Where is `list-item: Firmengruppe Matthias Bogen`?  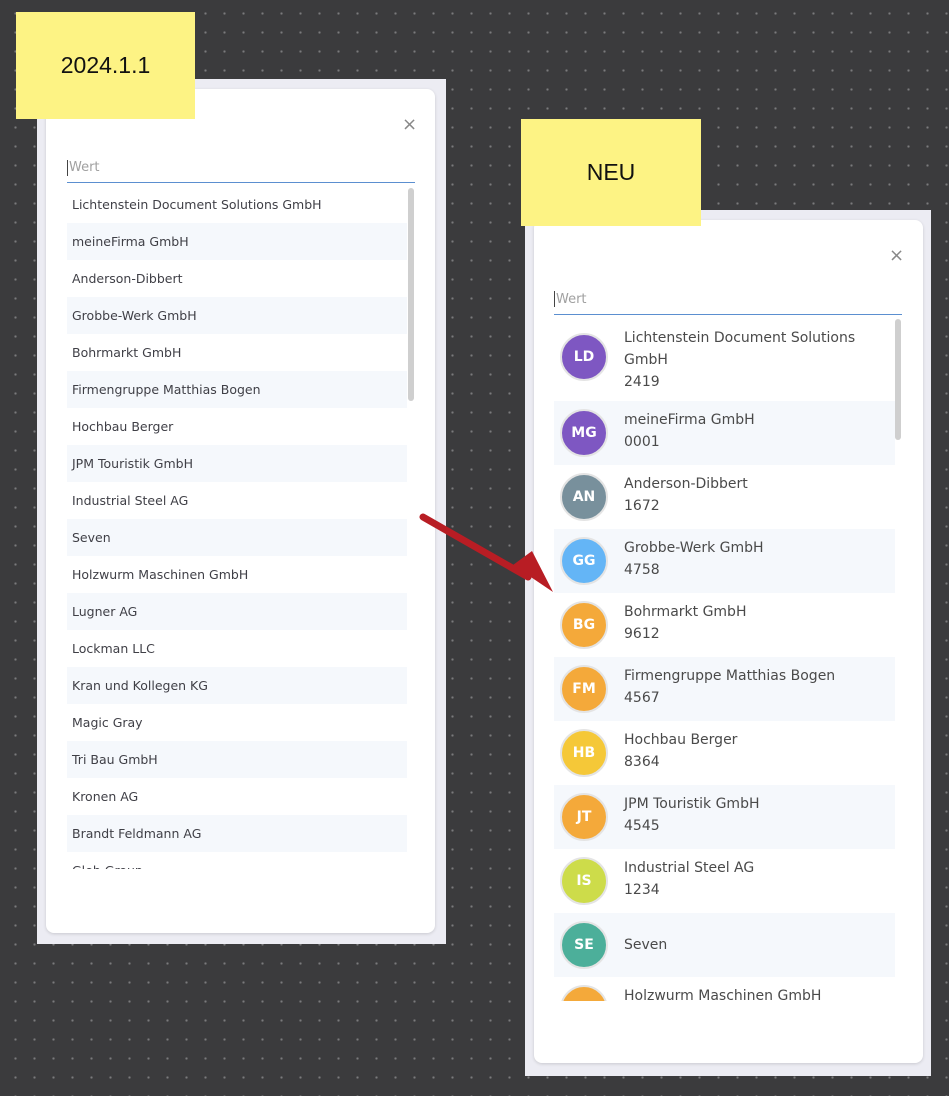 list-item: Firmengruppe Matthias Bogen is located at coordinates (237, 389).